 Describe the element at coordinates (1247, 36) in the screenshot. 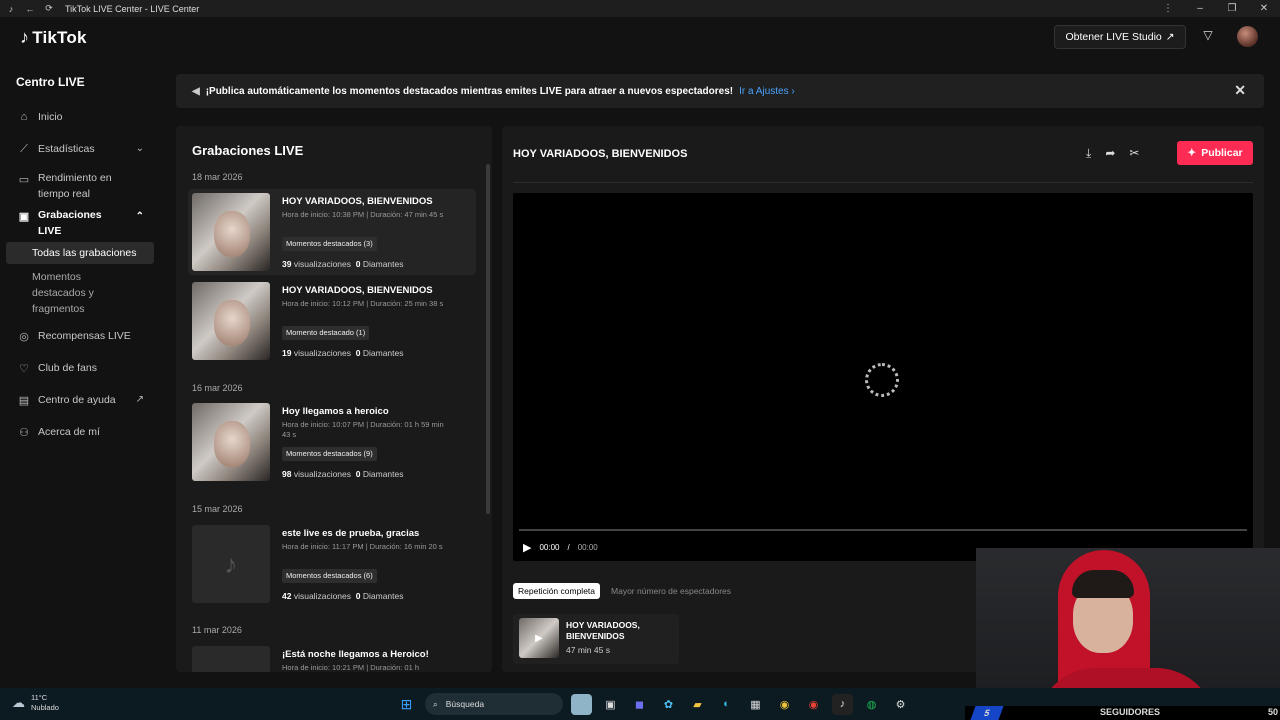

I see `avatar` at that location.